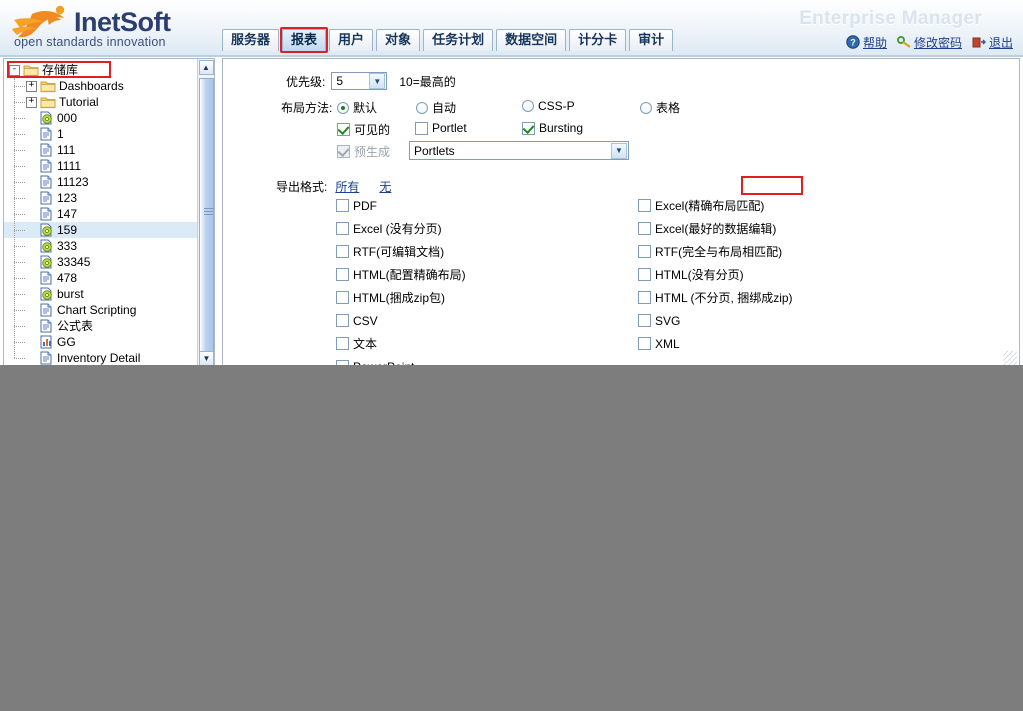 The height and width of the screenshot is (711, 1023). I want to click on tree-vertical-scrollbar: ▲ ▼, so click(205, 213).